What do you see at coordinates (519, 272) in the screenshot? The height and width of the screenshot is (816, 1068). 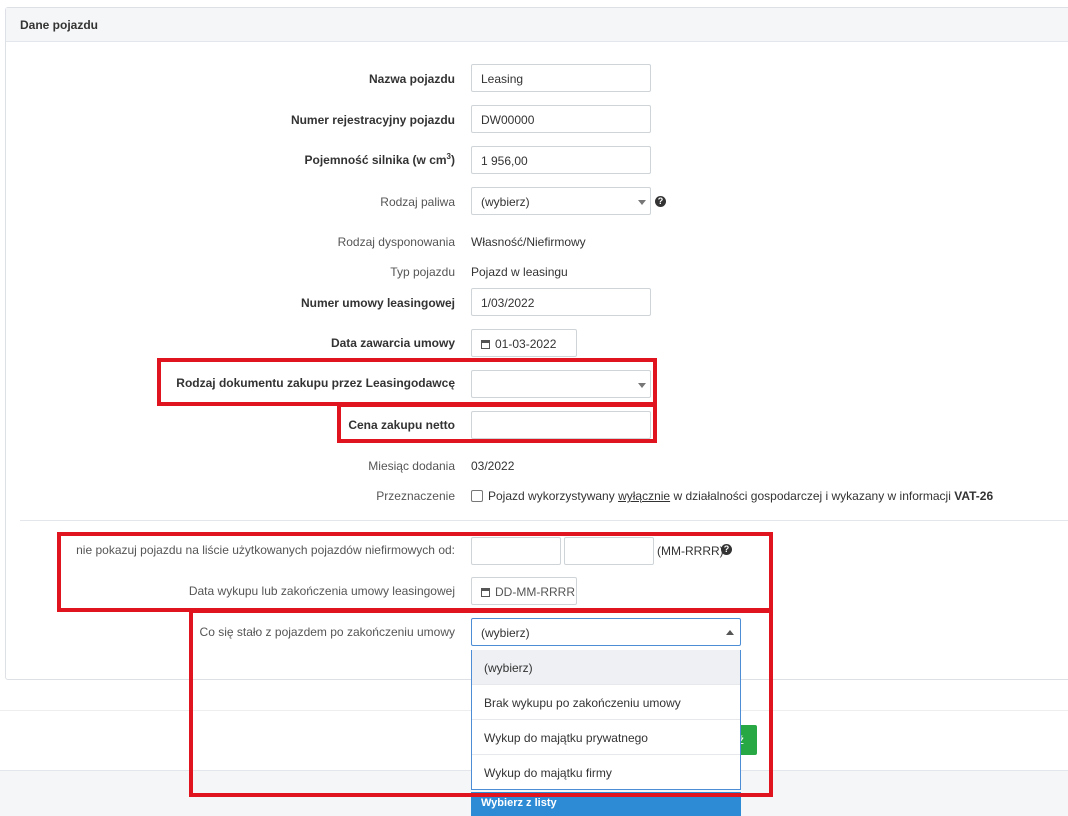 I see `vehicle-type-value: Pojazd w leasingu` at bounding box center [519, 272].